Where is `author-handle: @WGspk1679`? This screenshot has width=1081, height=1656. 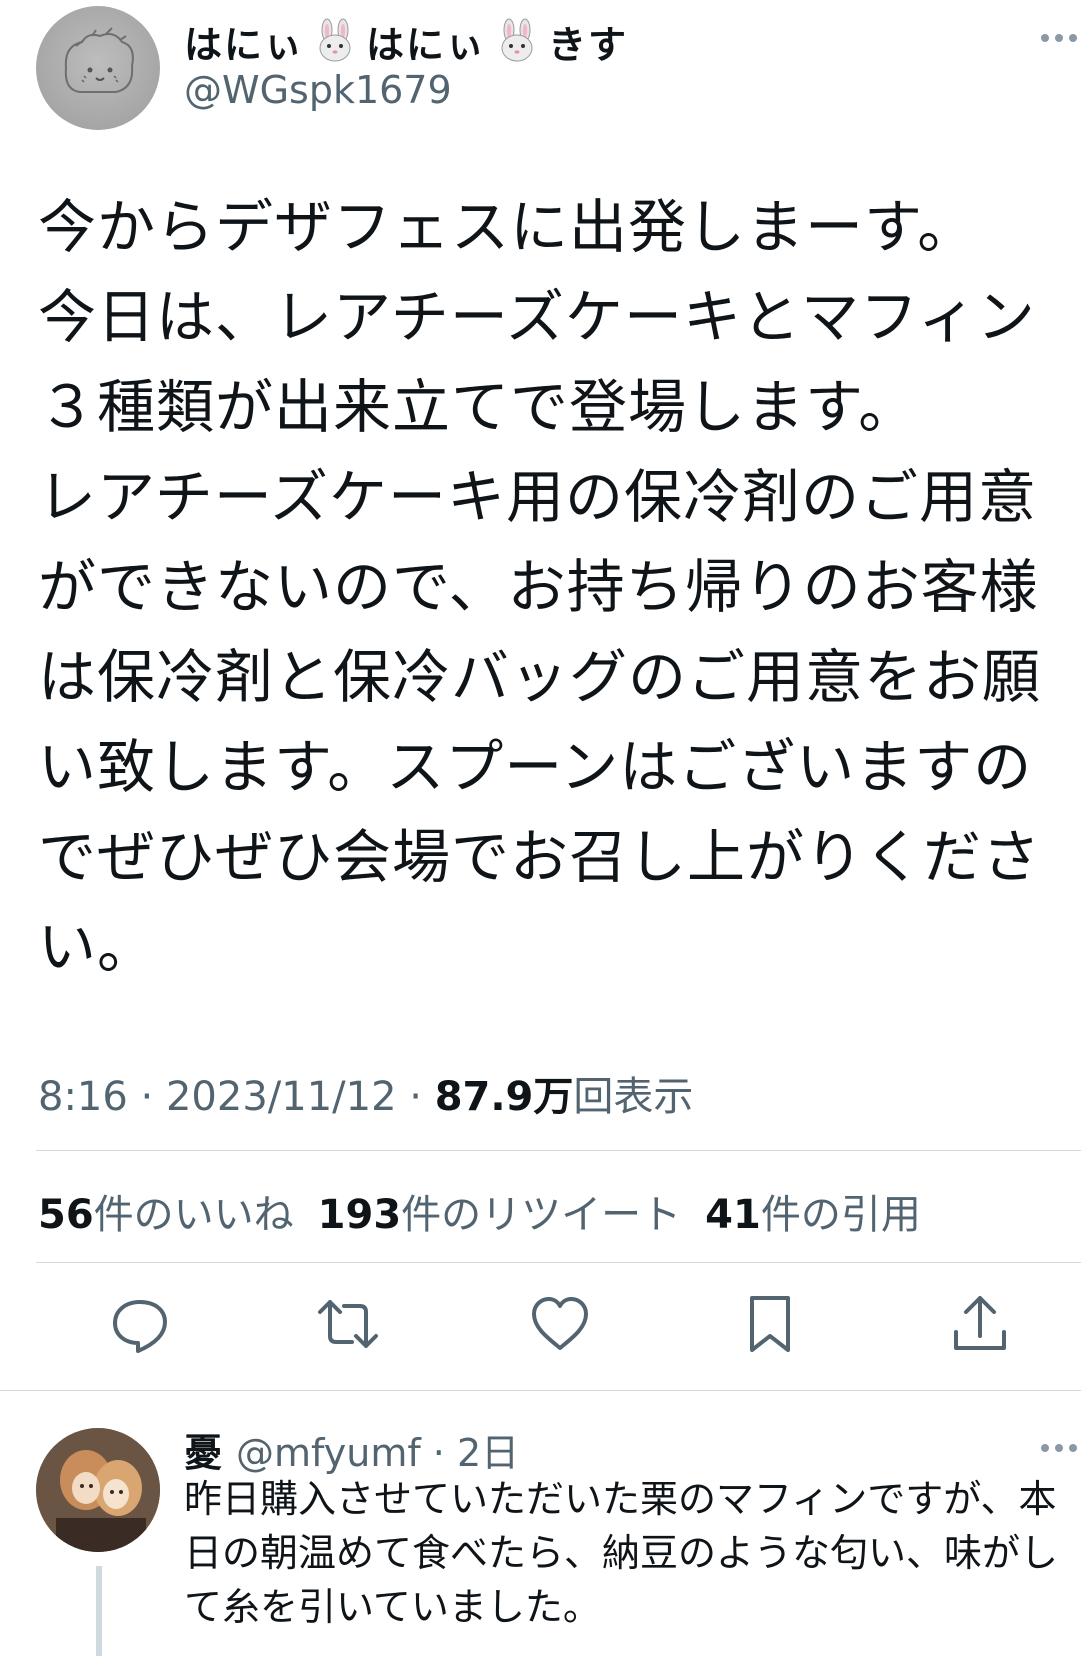 author-handle: @WGspk1679 is located at coordinates (318, 90).